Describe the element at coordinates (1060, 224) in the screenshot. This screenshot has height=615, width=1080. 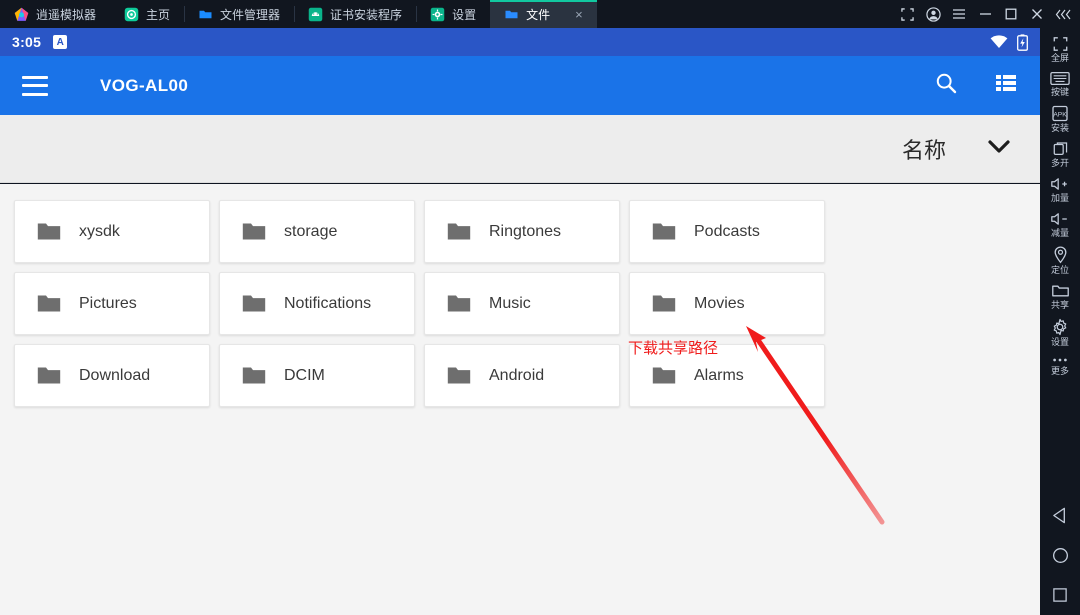
I see `sidebar-item-volume-down: 减量` at that location.